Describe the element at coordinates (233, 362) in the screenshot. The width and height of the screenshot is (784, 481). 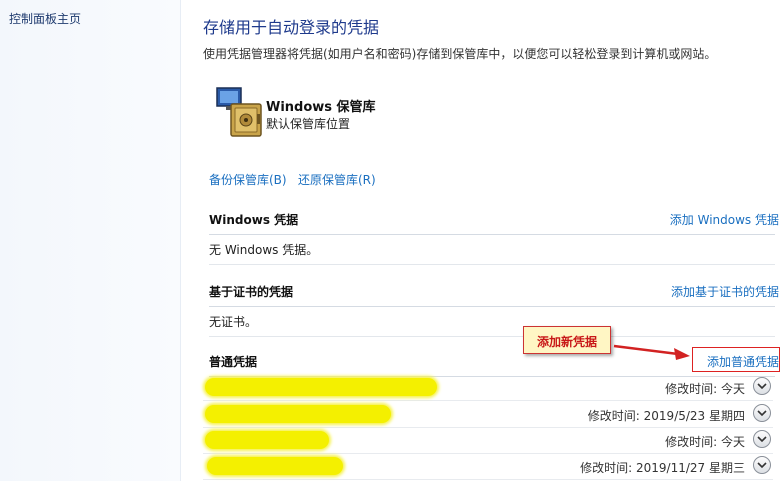
I see `generic-credentials-title: 普通凭据` at that location.